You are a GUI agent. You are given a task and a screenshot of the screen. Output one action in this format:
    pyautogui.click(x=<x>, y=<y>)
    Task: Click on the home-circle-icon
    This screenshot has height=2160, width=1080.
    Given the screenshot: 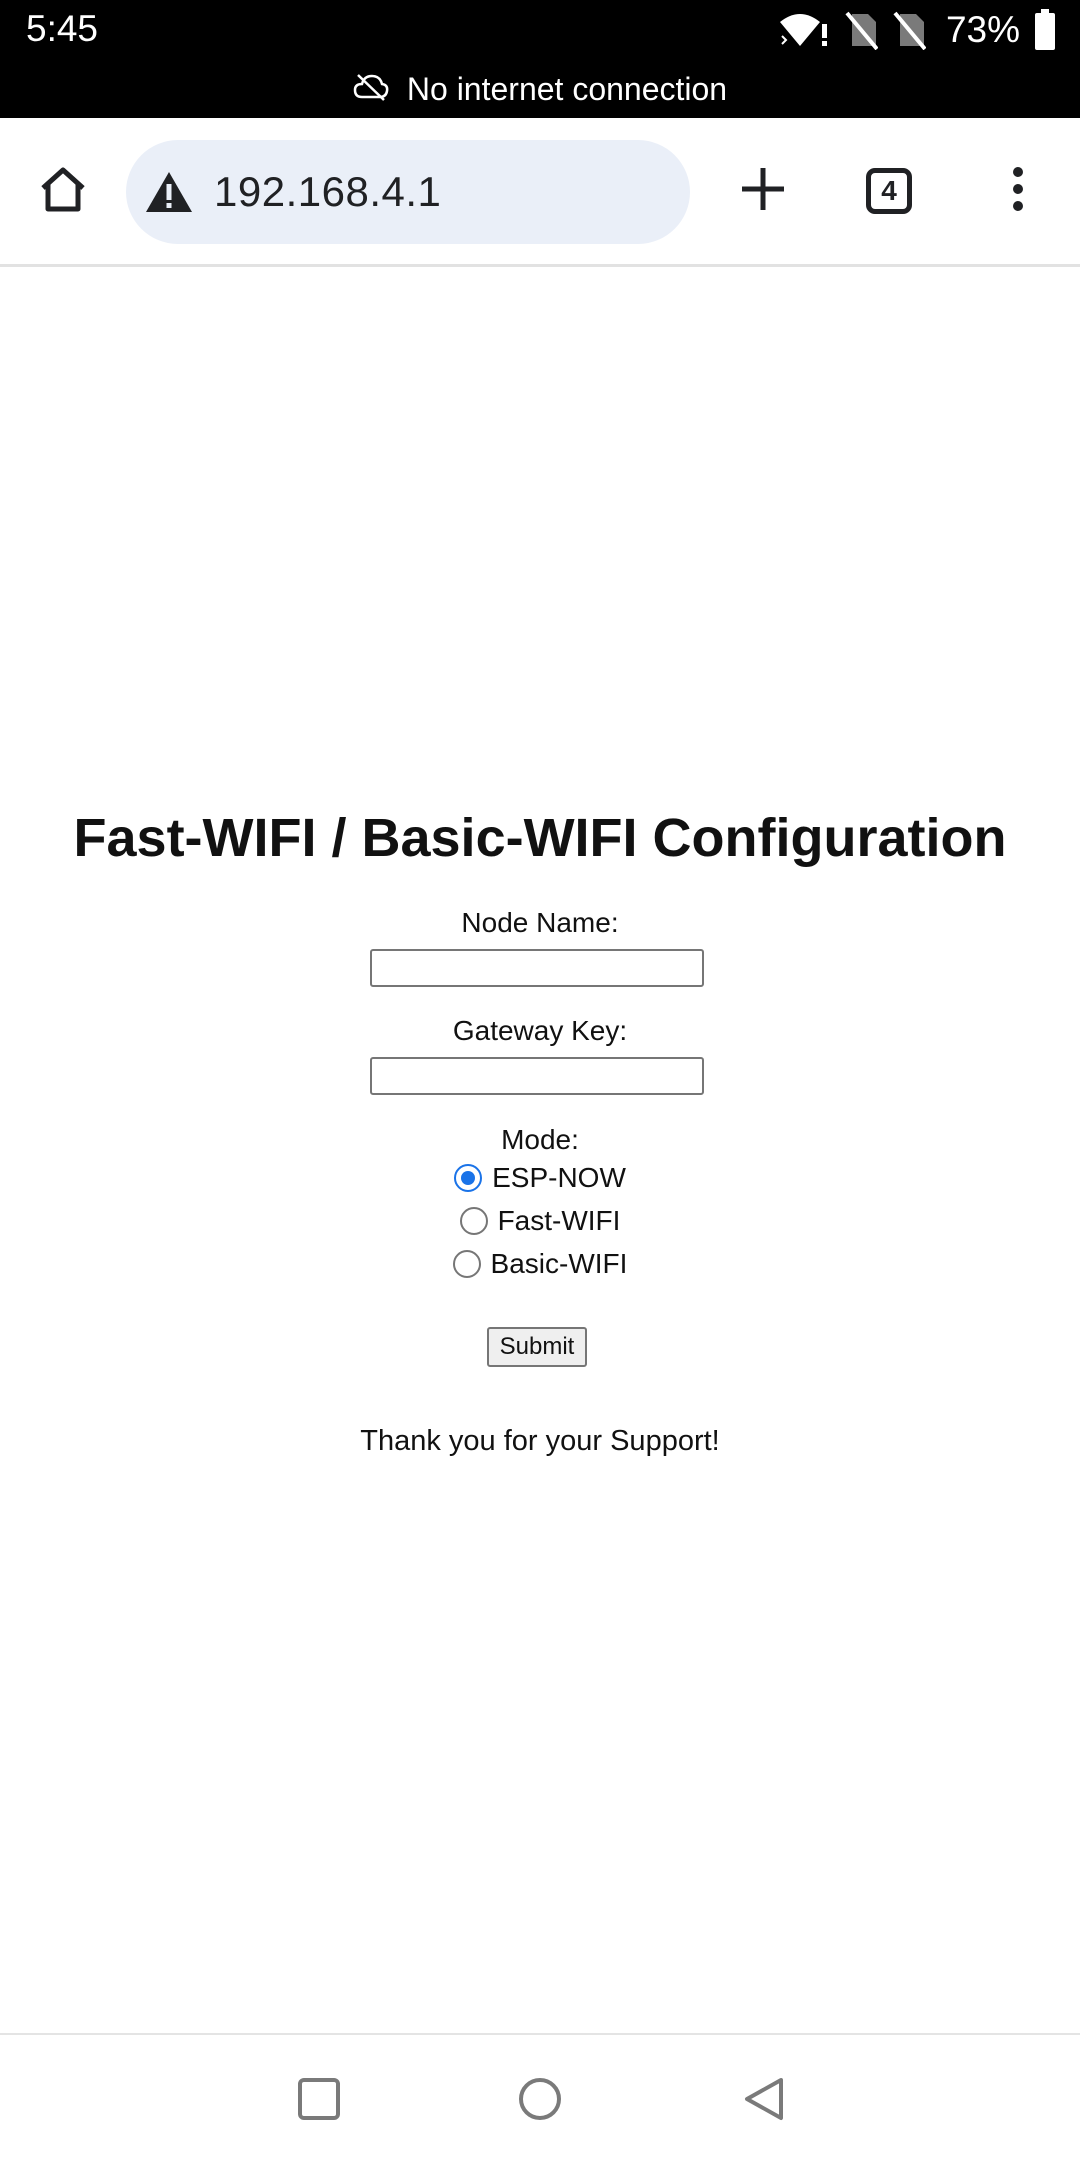 What is the action you would take?
    pyautogui.click(x=540, y=2101)
    